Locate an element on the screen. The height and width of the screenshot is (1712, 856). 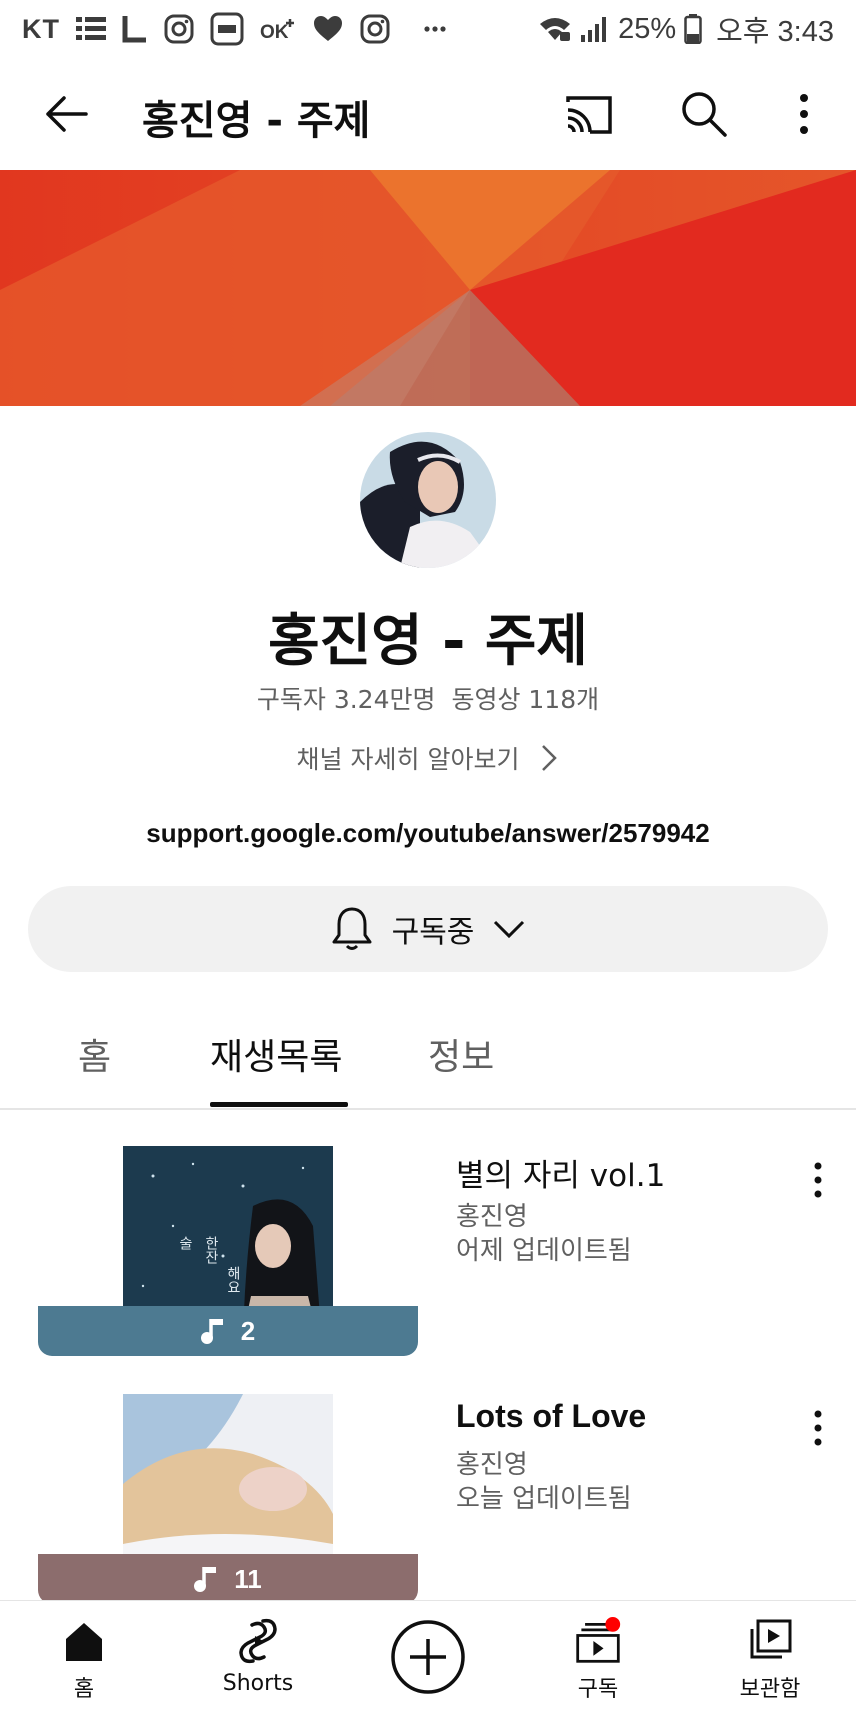
cast-button is located at coordinates (589, 115).